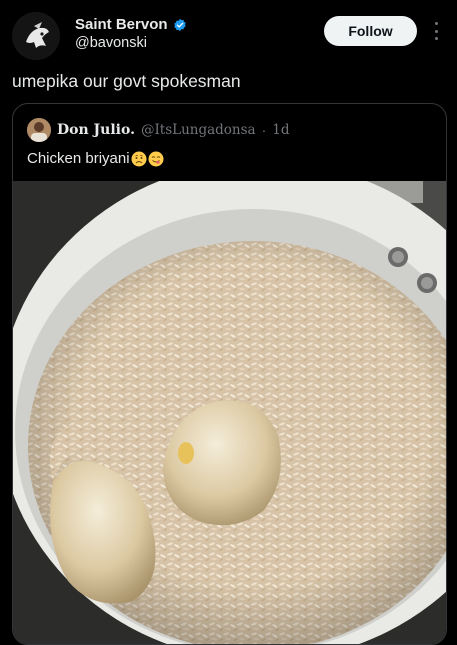  I want to click on quoted-author-name: Don Julio., so click(96, 130).